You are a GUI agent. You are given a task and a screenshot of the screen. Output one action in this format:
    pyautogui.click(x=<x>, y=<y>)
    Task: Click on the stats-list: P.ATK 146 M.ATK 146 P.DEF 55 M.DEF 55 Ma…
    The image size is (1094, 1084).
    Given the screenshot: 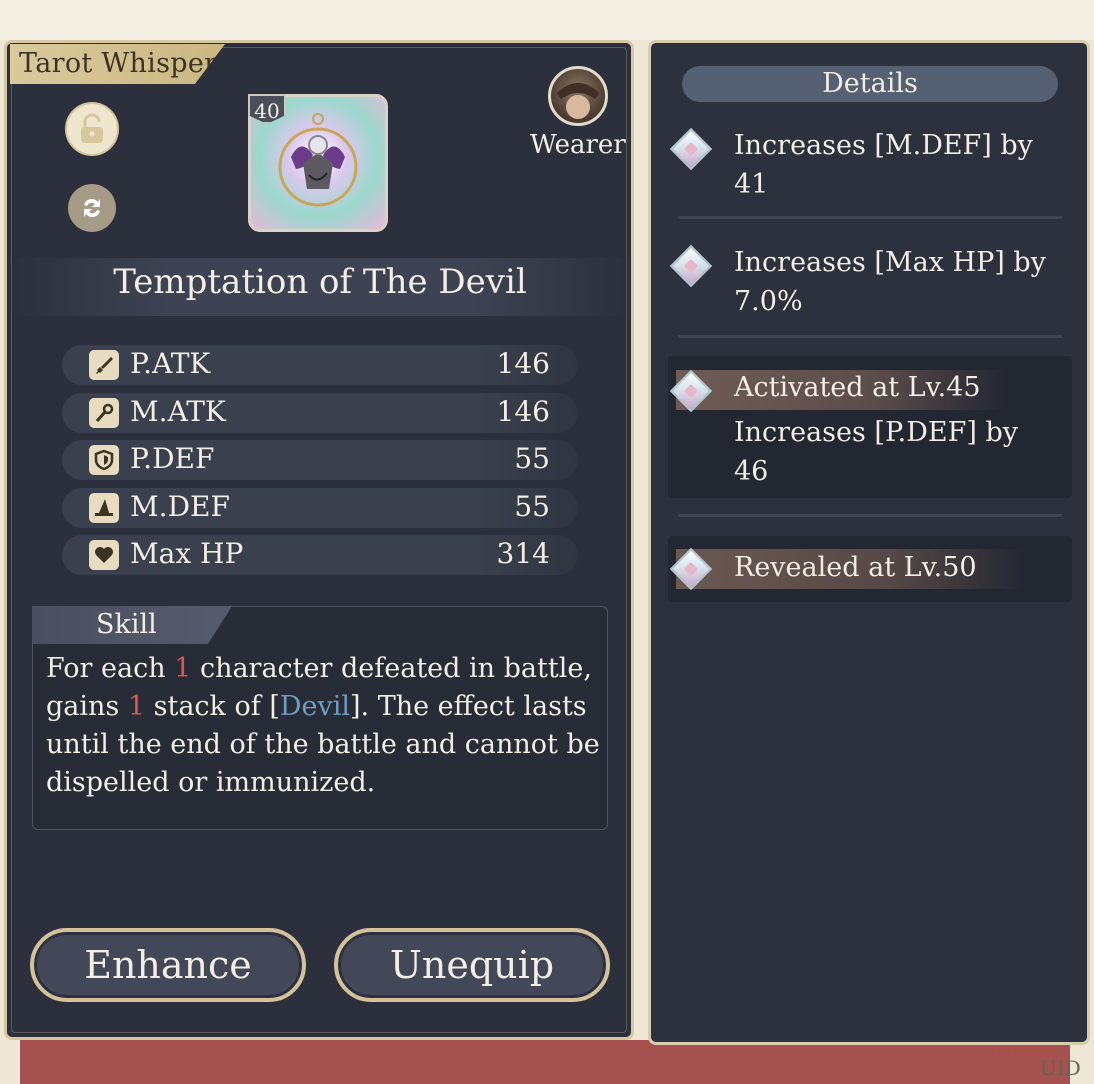 What is the action you would take?
    pyautogui.click(x=320, y=464)
    